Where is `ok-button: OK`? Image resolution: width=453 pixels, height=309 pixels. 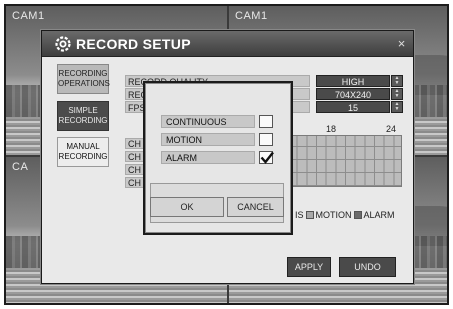 ok-button: OK is located at coordinates (187, 207).